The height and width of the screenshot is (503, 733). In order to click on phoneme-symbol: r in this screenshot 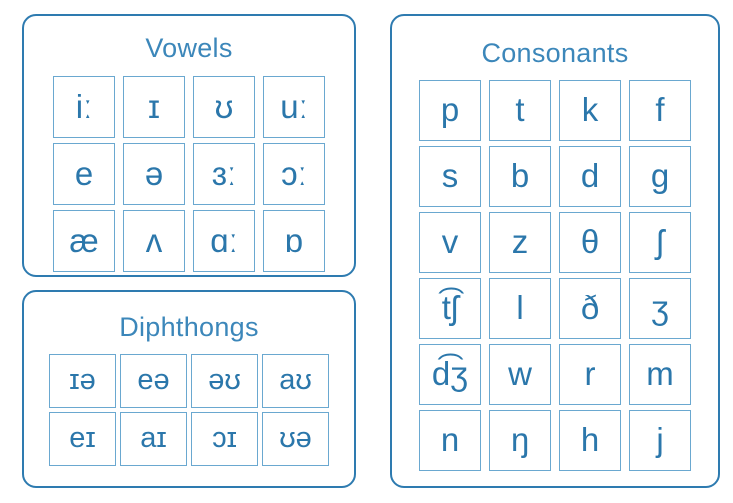, I will do `click(590, 373)`.